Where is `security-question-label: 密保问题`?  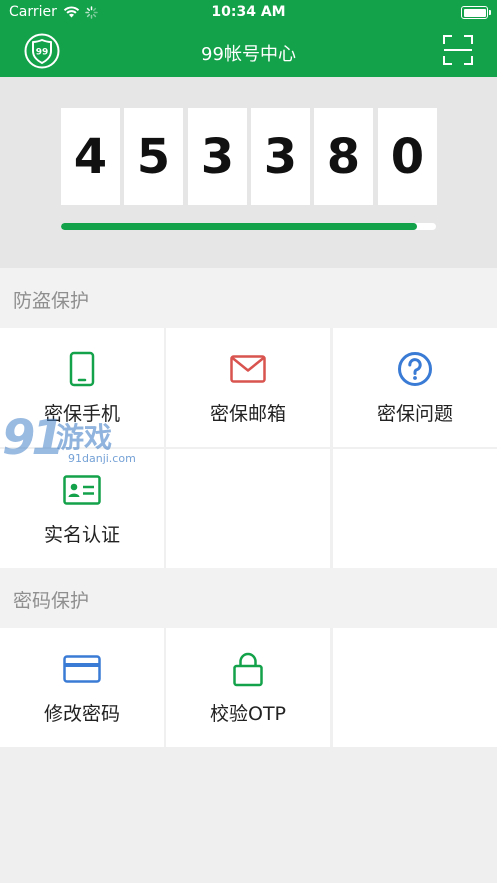
security-question-label: 密保问题 is located at coordinates (414, 414).